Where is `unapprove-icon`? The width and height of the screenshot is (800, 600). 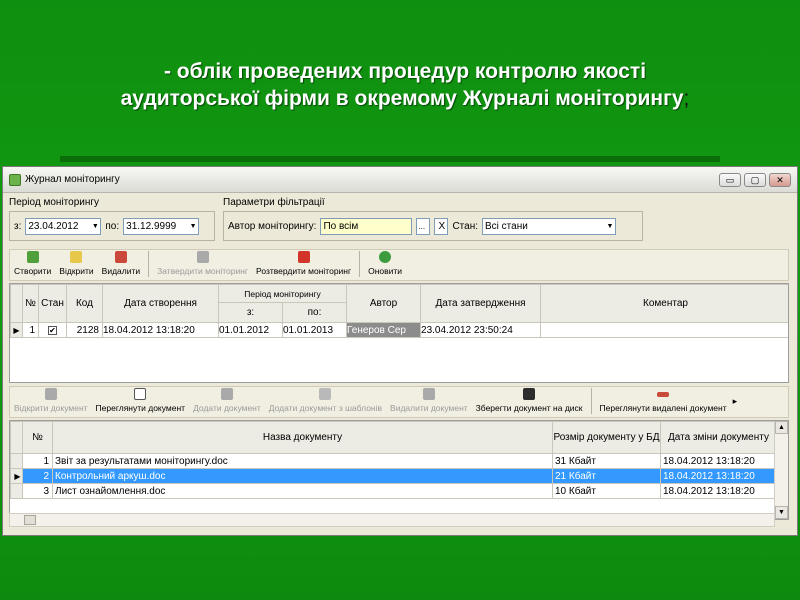 unapprove-icon is located at coordinates (303, 257).